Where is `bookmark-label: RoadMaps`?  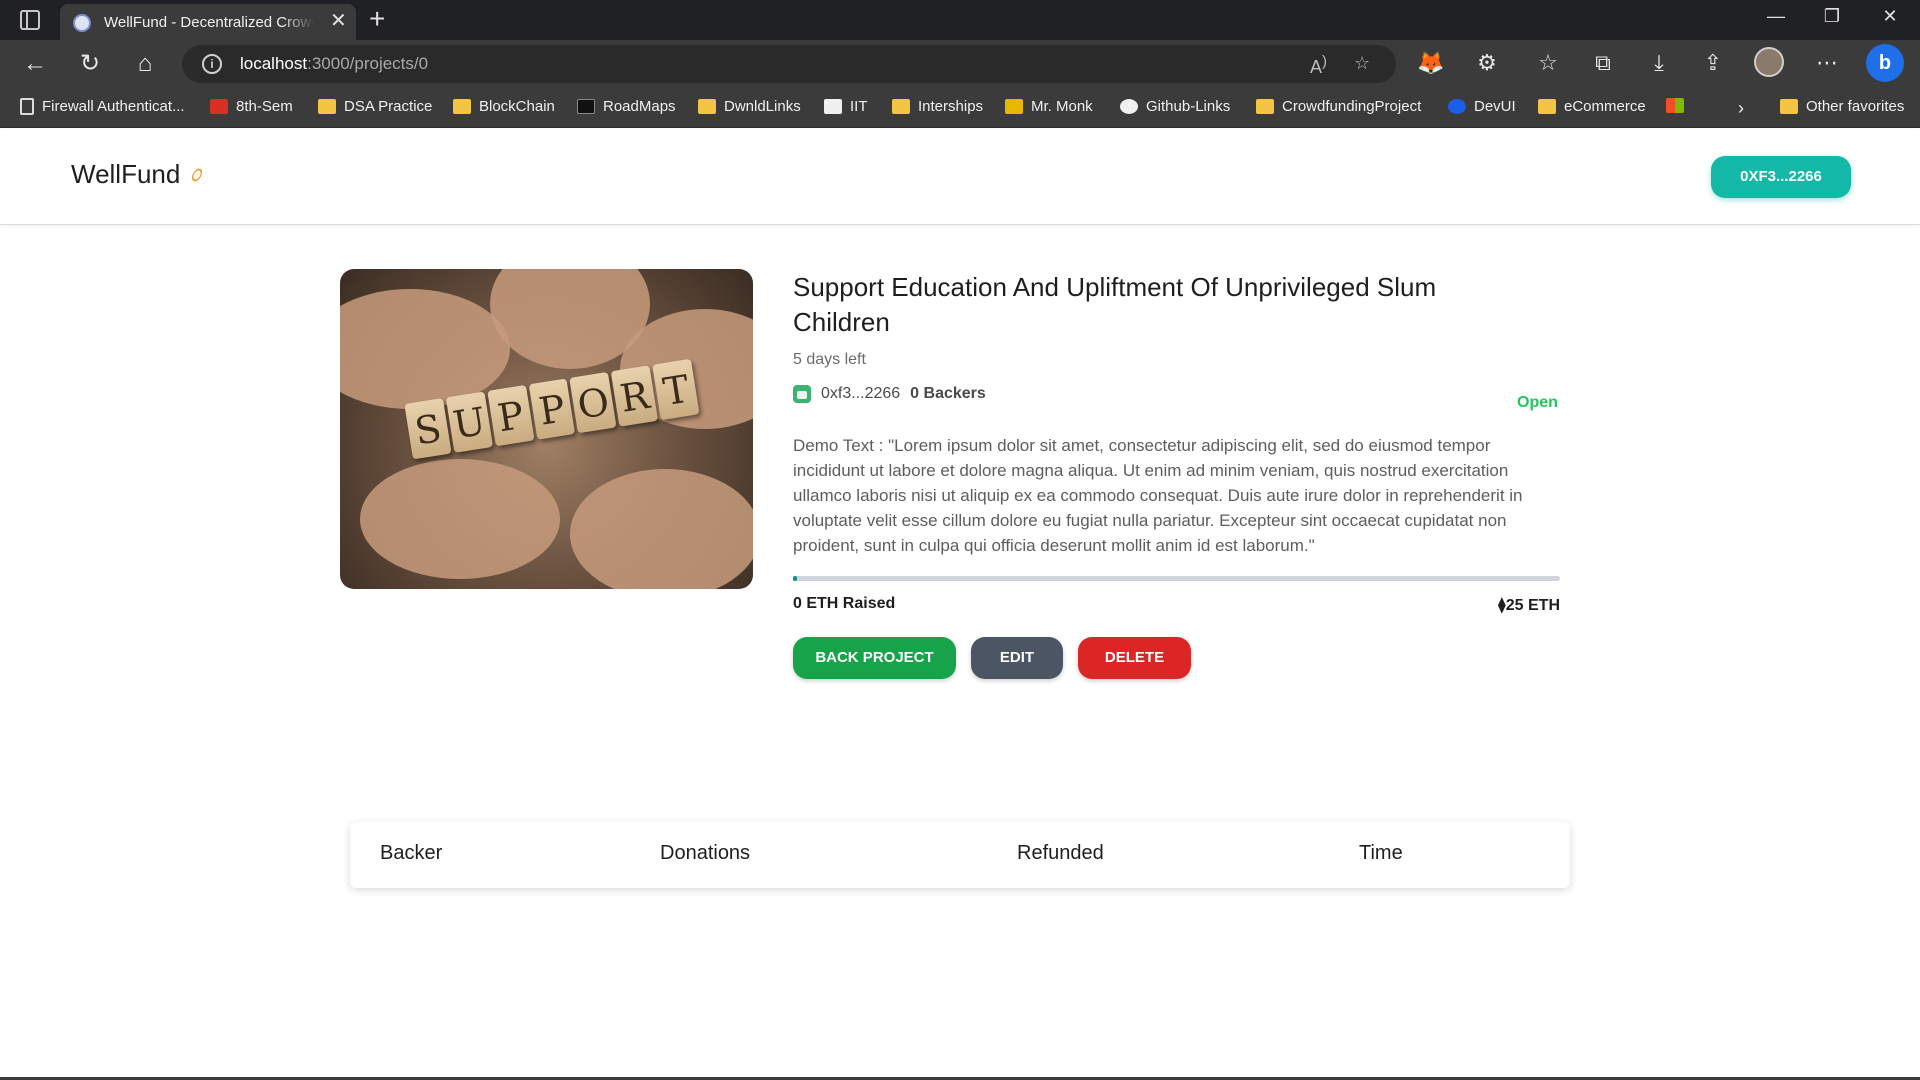
bookmark-label: RoadMaps is located at coordinates (639, 106).